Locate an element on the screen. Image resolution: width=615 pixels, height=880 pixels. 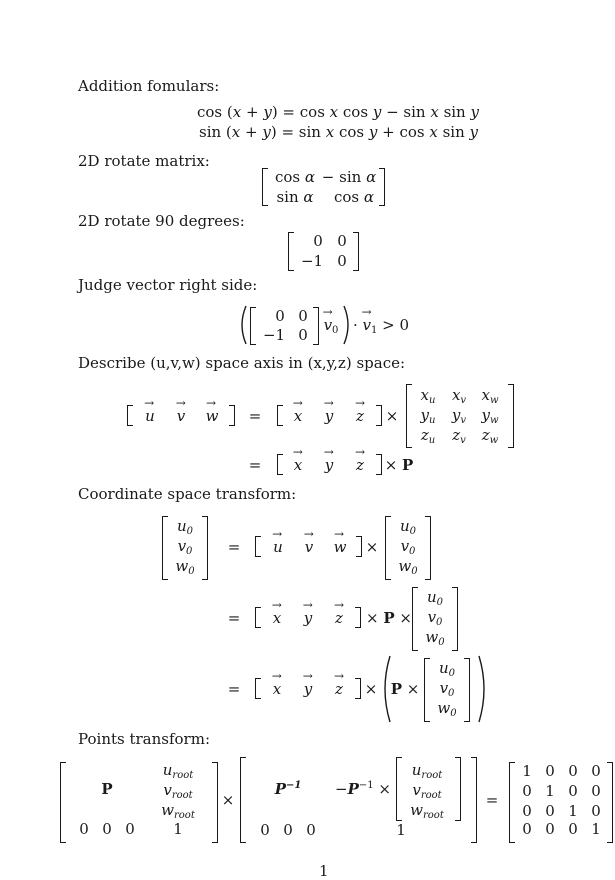
heading-addition: Addition fomulars: is located at coordinates (149, 86).